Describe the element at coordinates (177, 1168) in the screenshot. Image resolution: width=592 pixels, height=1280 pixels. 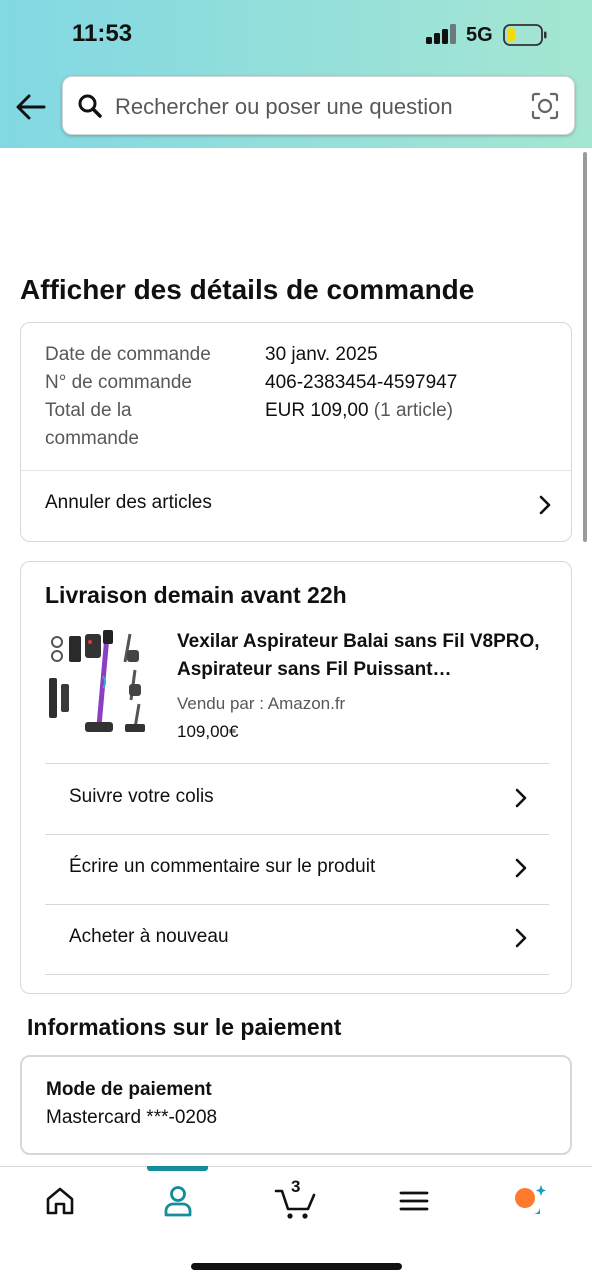
I see `active-tab-indicator` at that location.